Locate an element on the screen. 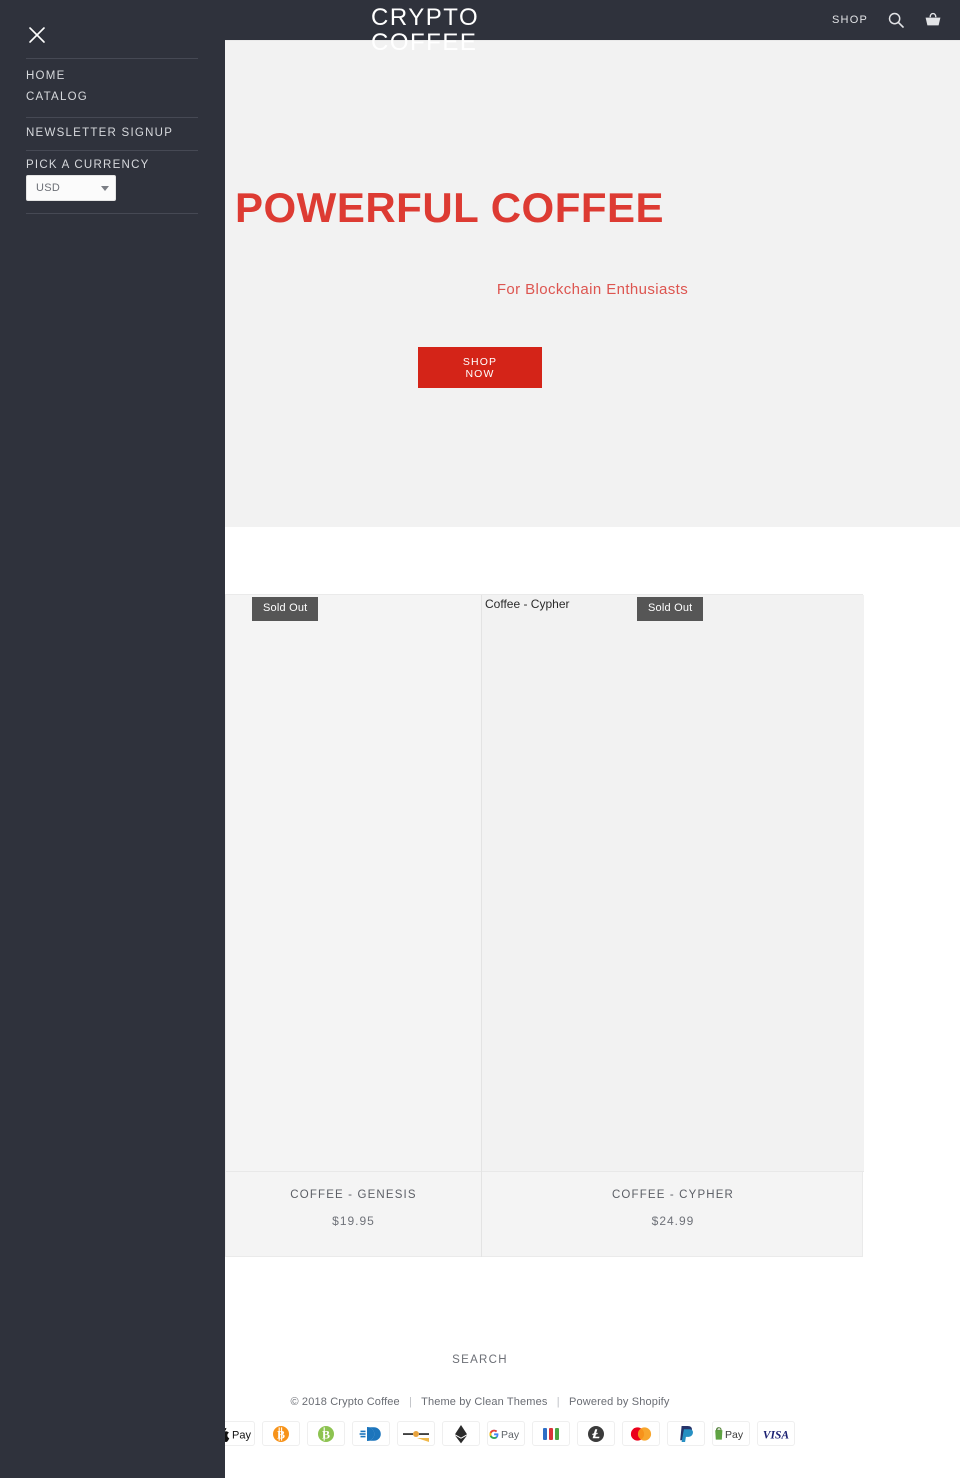  footer-search-link: SEARCH is located at coordinates (480, 1360).